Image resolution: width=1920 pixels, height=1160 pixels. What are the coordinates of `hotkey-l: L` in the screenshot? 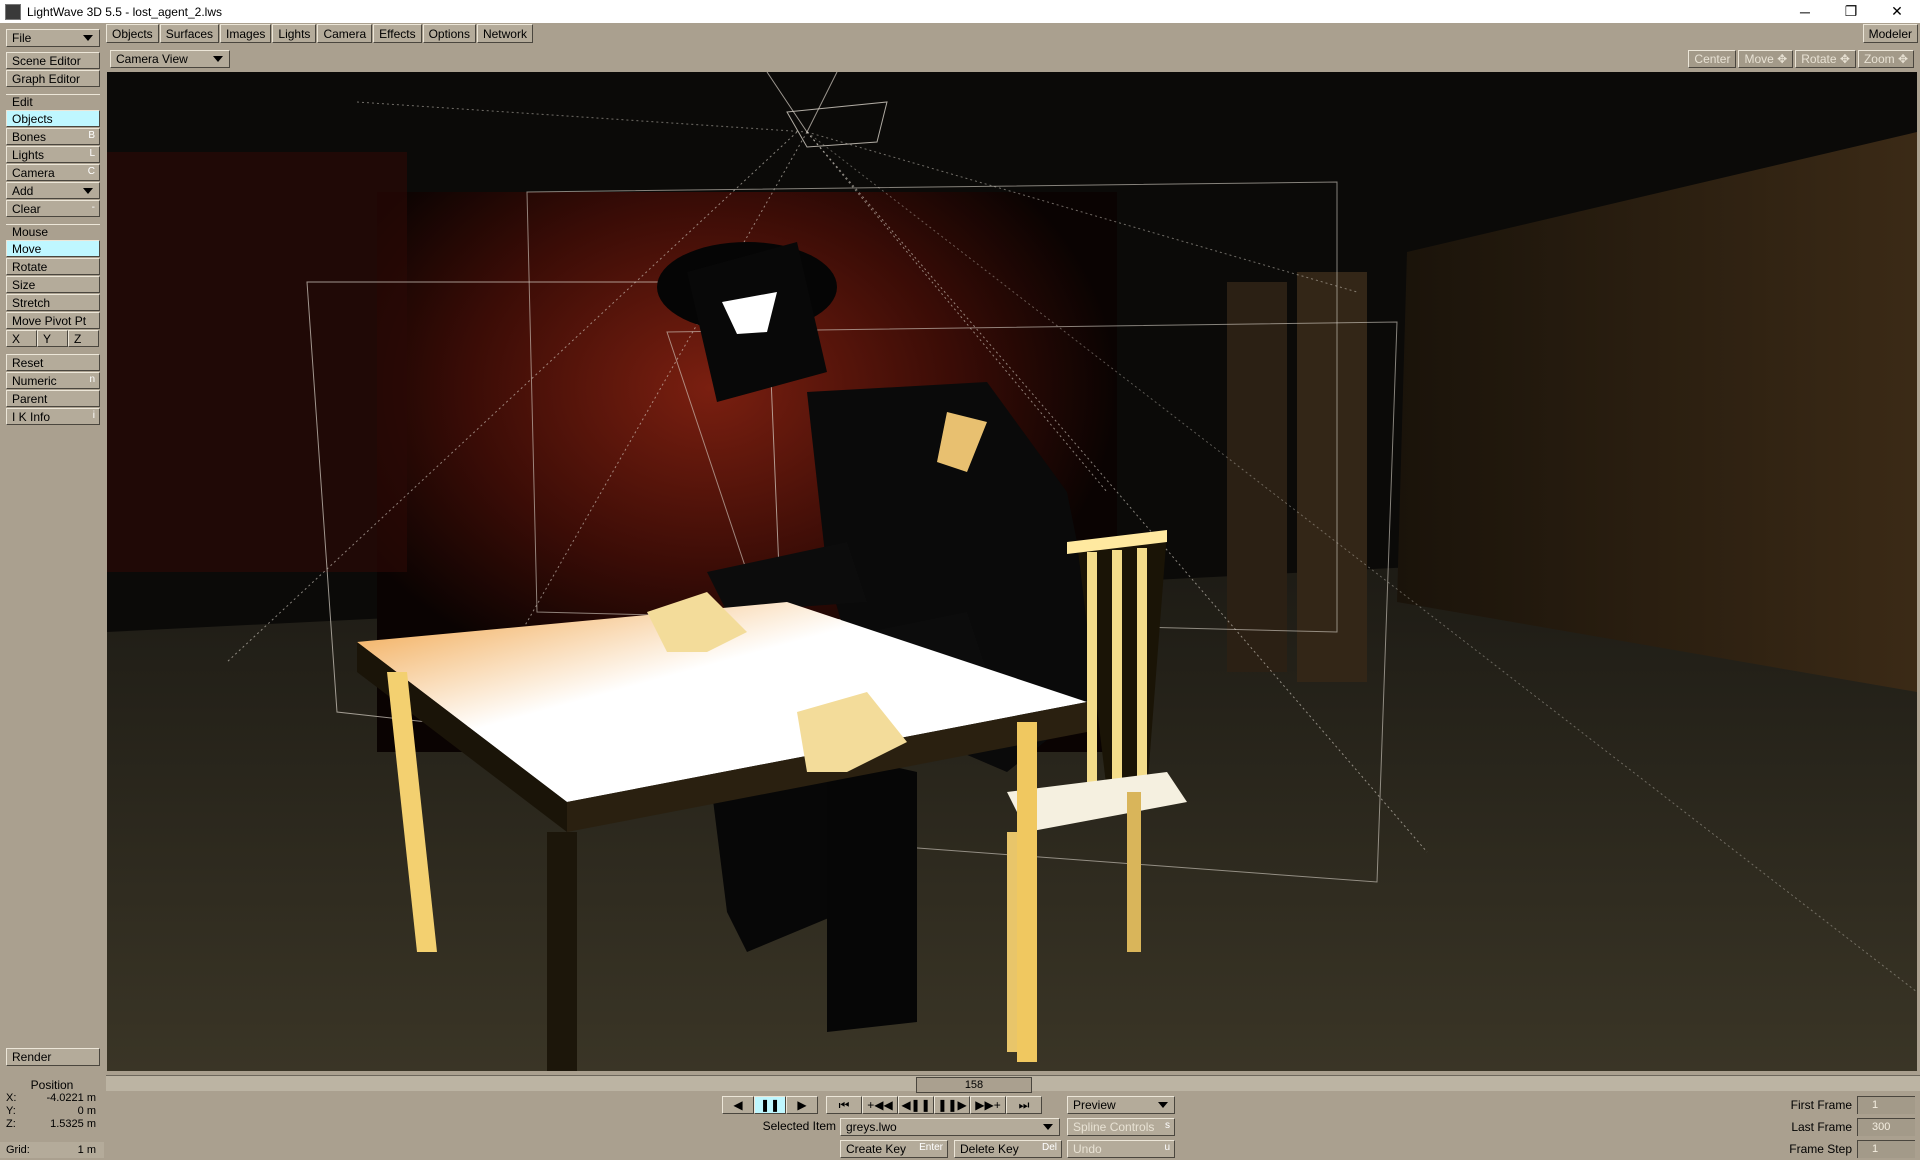 It's located at (92, 153).